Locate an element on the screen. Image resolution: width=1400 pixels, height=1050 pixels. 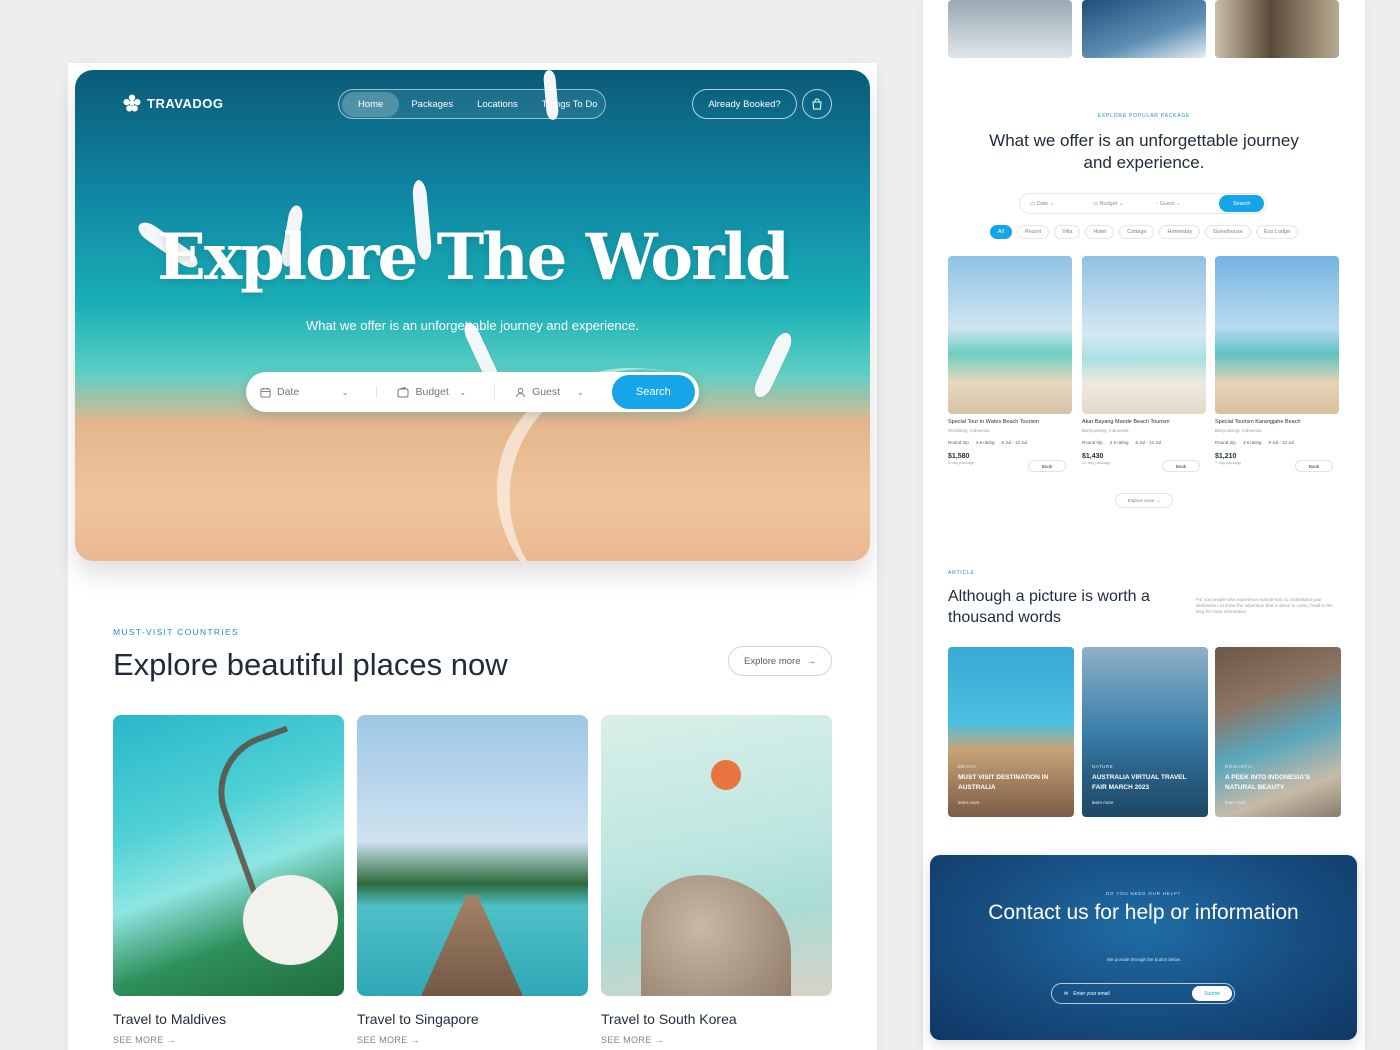
already-booked-button: Already Booked? is located at coordinates (744, 104).